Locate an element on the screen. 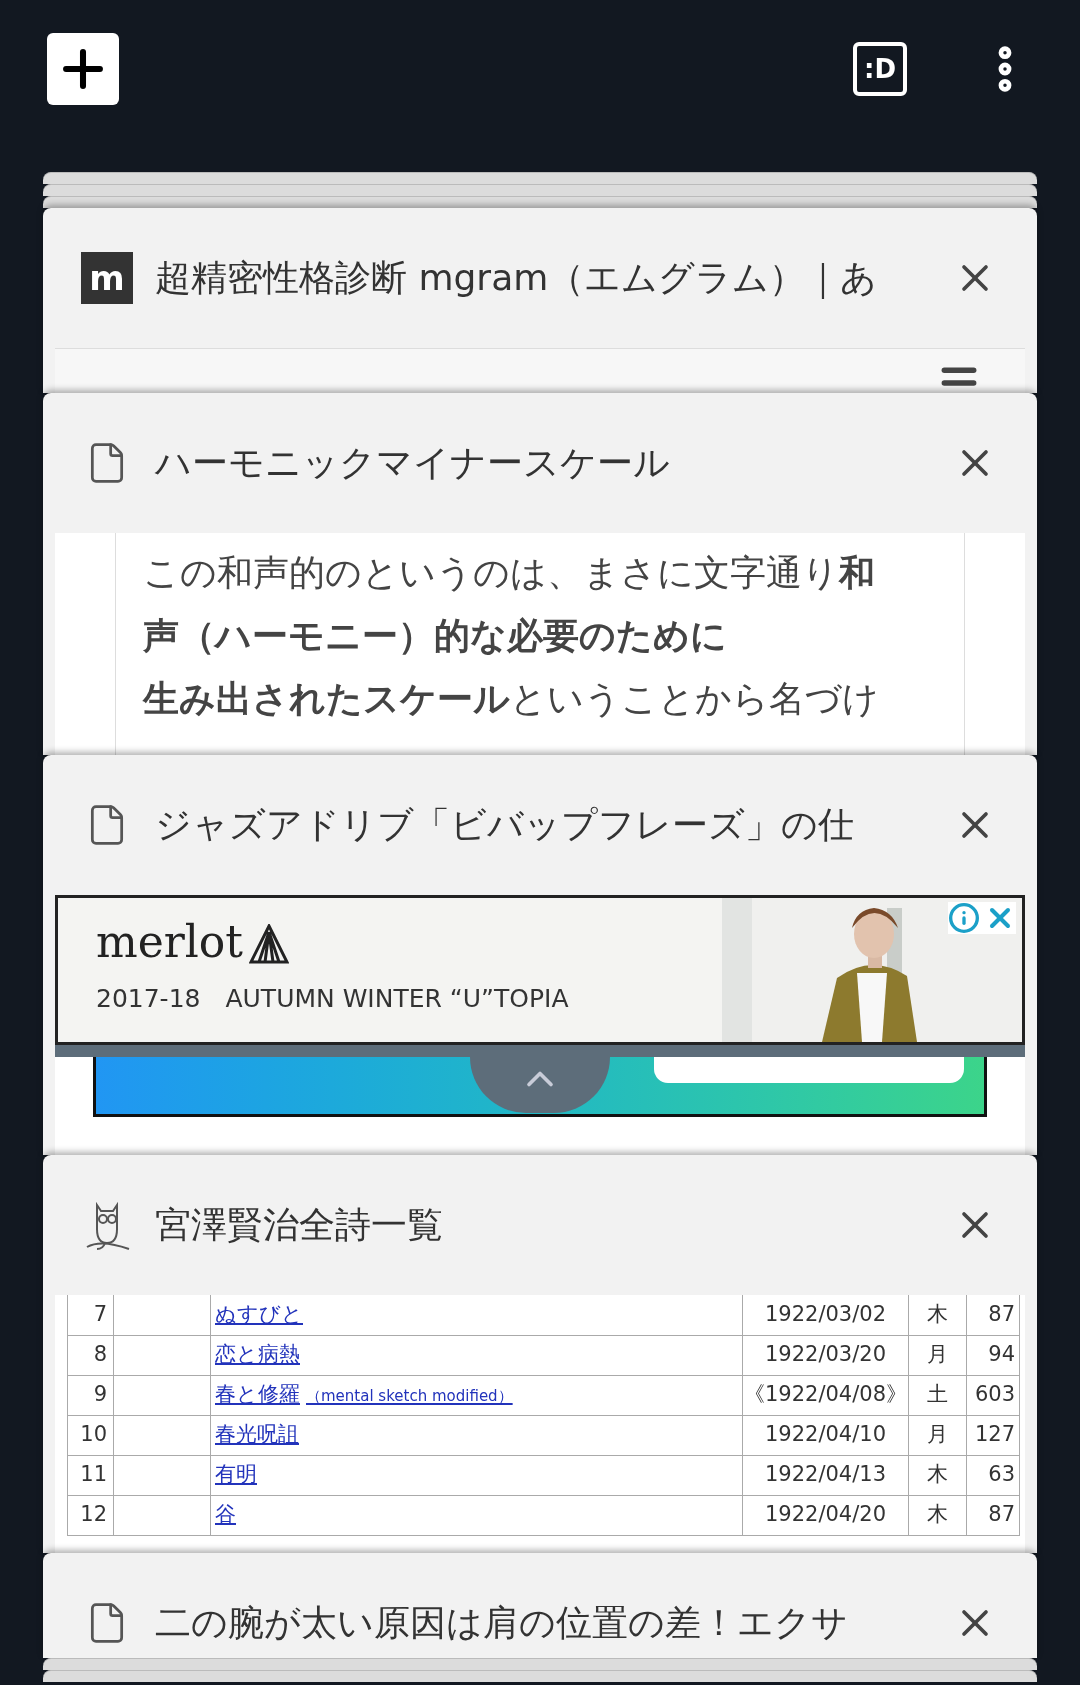  tab-card: 二の腕が太い原因は肩の位置の差！エクサ is located at coordinates (540, 1605).